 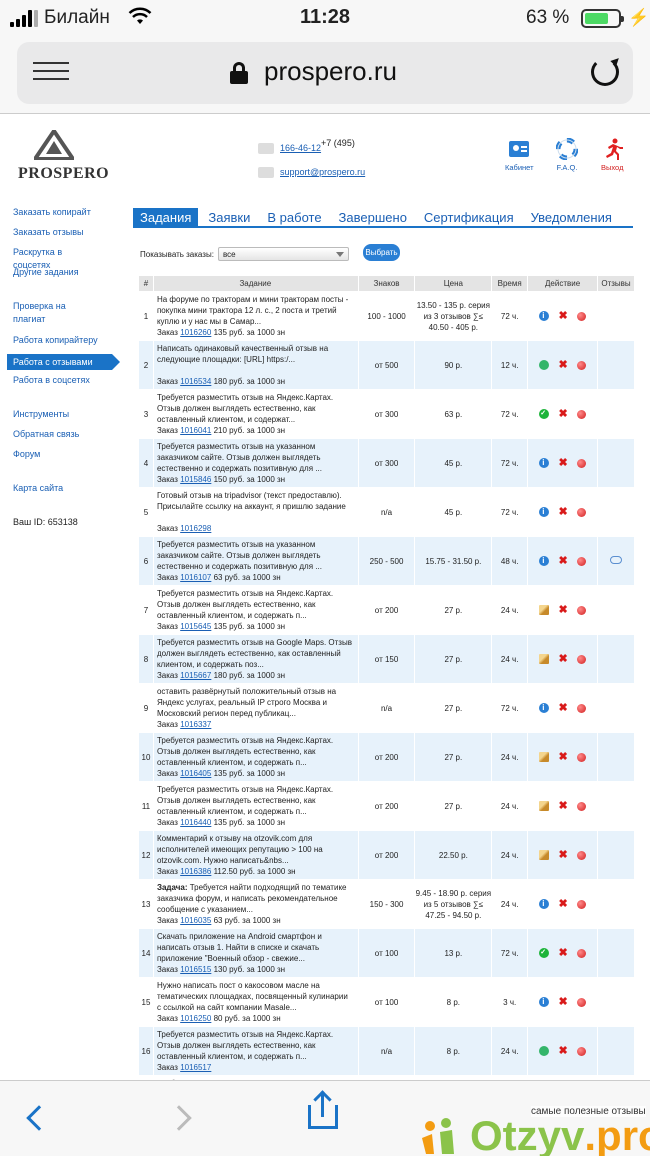 I want to click on sidebar-item-feedback: Обратная связь, so click(x=56, y=438).